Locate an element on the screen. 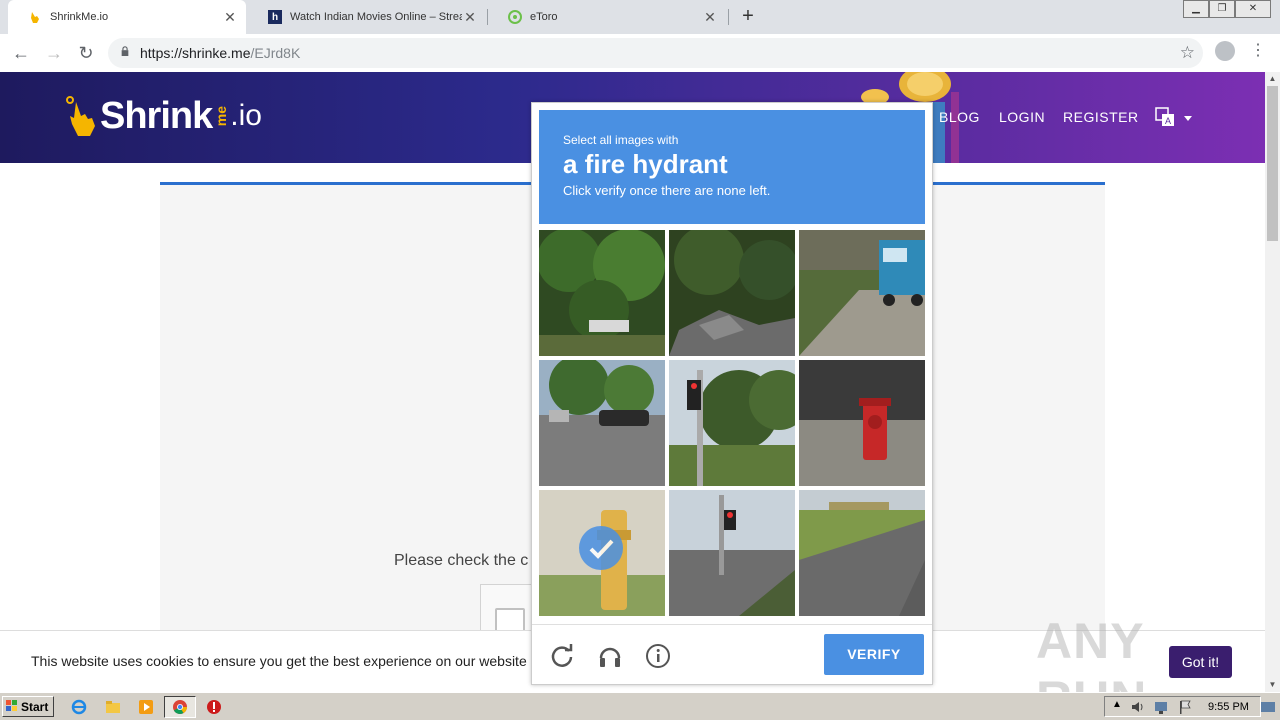  profile-avatar is located at coordinates (1225, 51).